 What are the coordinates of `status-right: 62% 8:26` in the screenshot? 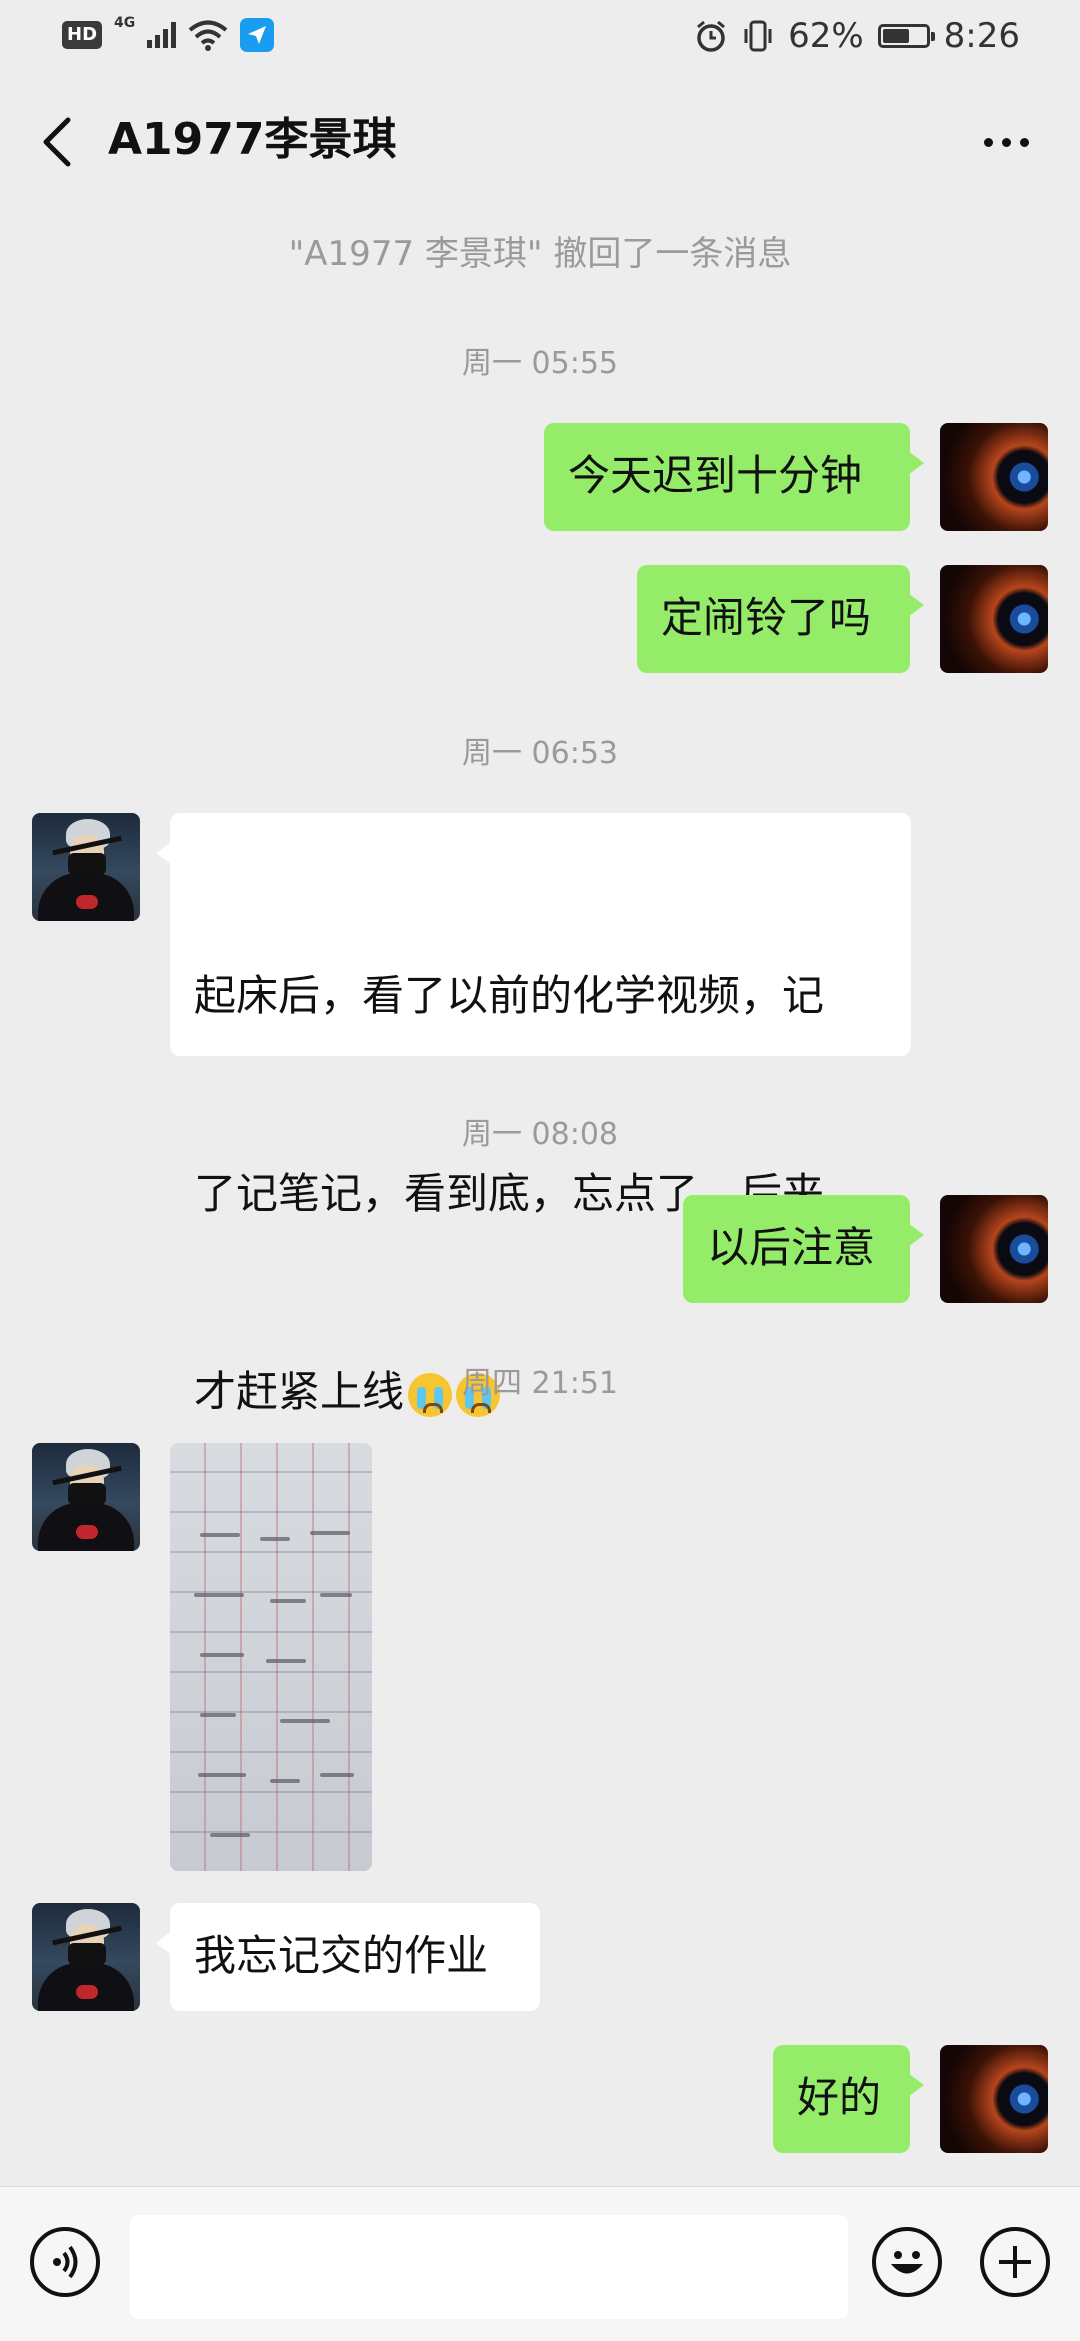 It's located at (857, 36).